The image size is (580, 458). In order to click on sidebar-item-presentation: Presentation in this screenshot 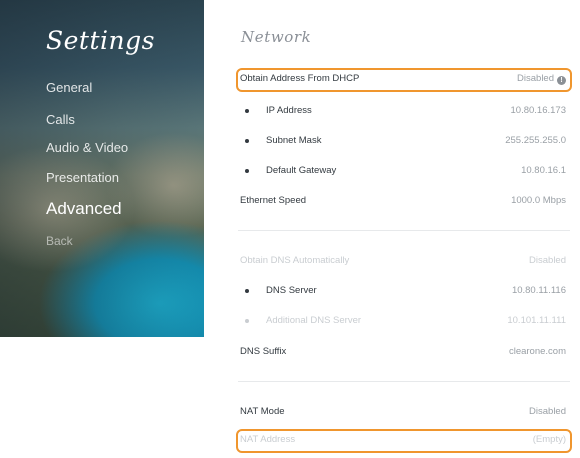, I will do `click(82, 177)`.